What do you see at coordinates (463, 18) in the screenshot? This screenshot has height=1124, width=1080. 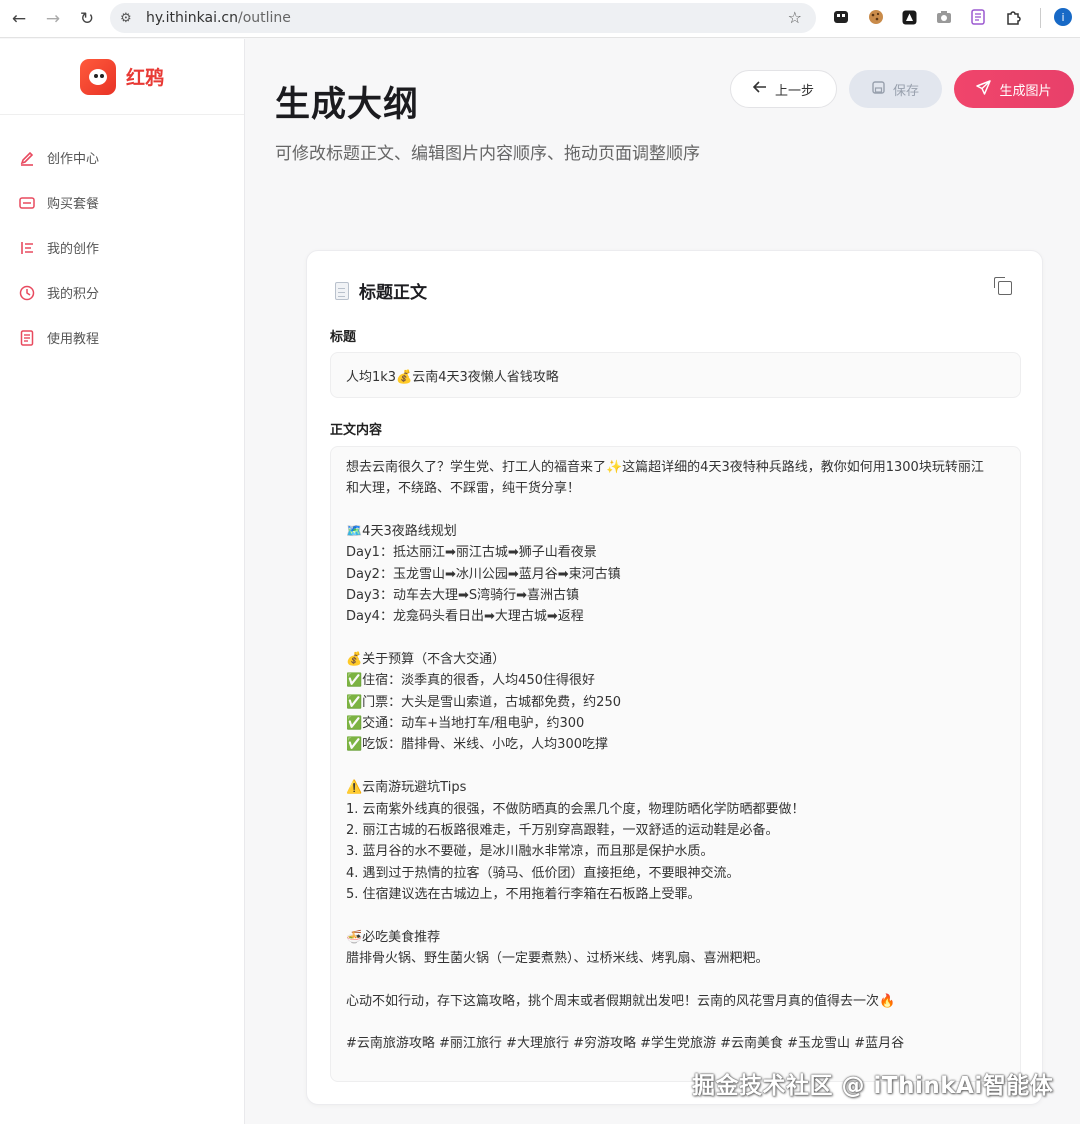 I see `address-bar: ⚙ hy.ithinkai.cn/outline ☆` at bounding box center [463, 18].